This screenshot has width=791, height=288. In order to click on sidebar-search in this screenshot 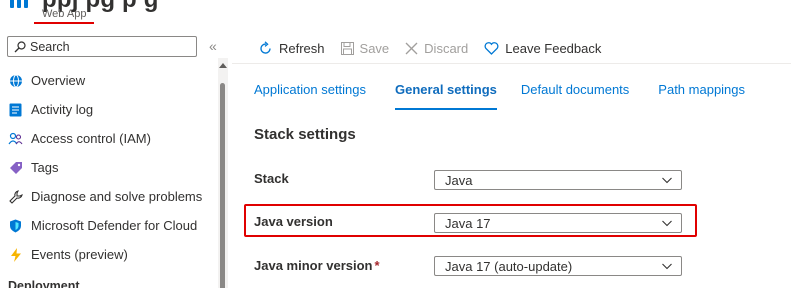, I will do `click(102, 46)`.